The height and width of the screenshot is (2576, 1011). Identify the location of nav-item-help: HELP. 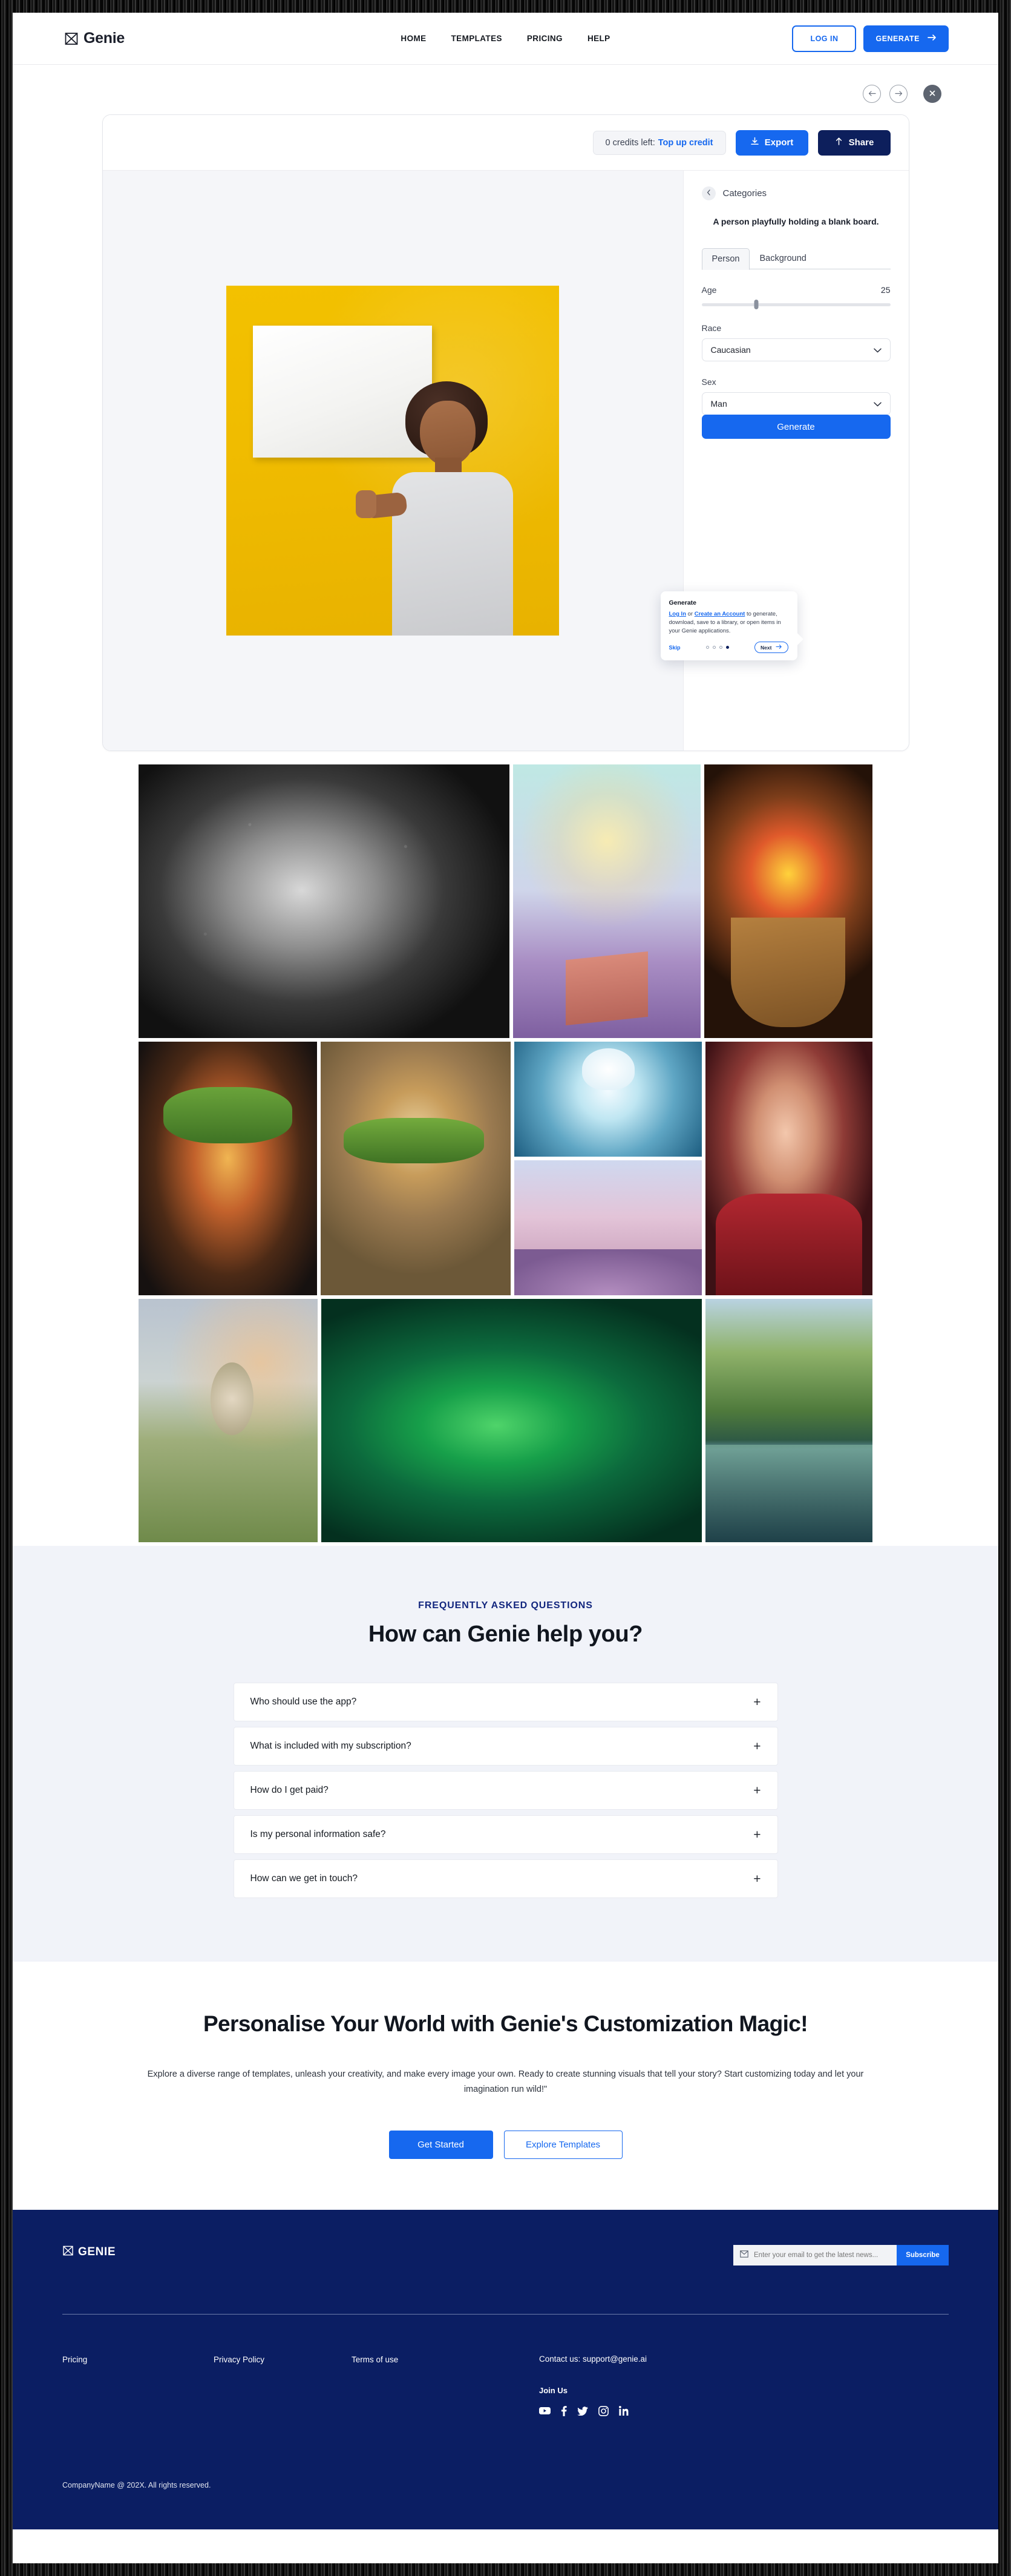
(598, 38).